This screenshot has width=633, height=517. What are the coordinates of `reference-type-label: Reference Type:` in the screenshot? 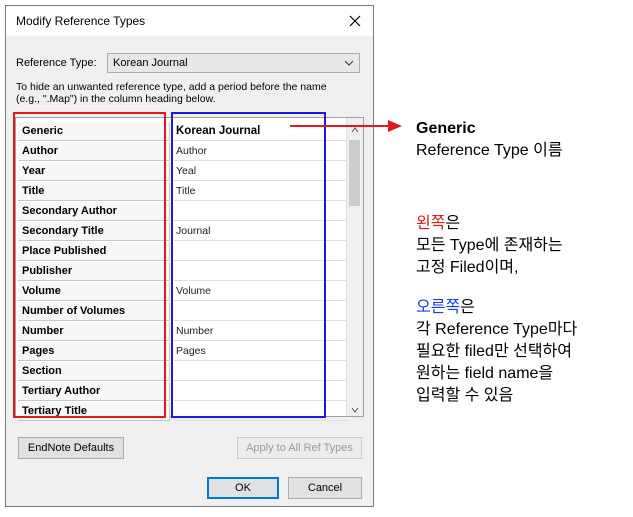 It's located at (56, 63).